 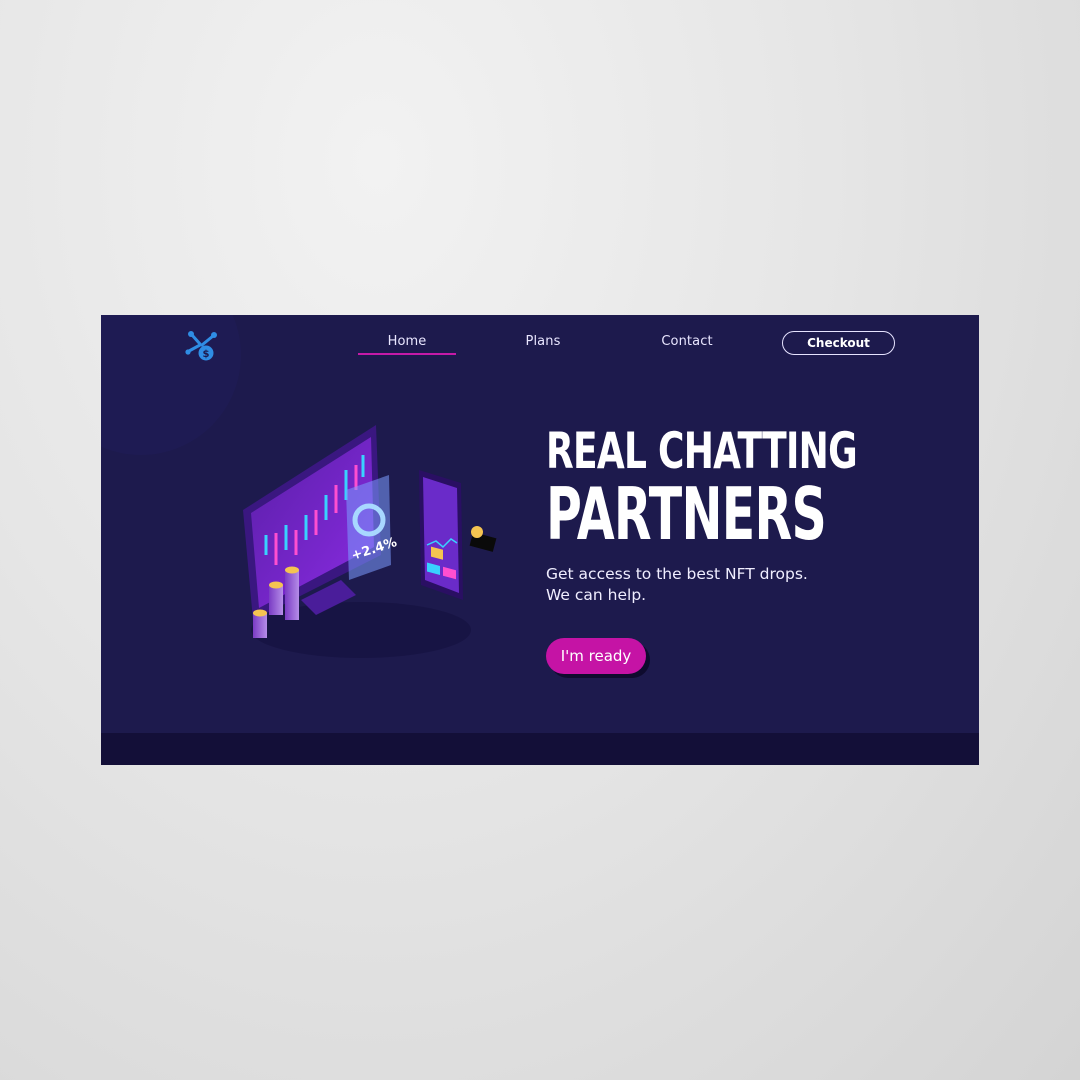 I want to click on nav-contact-link: Contact, so click(x=687, y=341).